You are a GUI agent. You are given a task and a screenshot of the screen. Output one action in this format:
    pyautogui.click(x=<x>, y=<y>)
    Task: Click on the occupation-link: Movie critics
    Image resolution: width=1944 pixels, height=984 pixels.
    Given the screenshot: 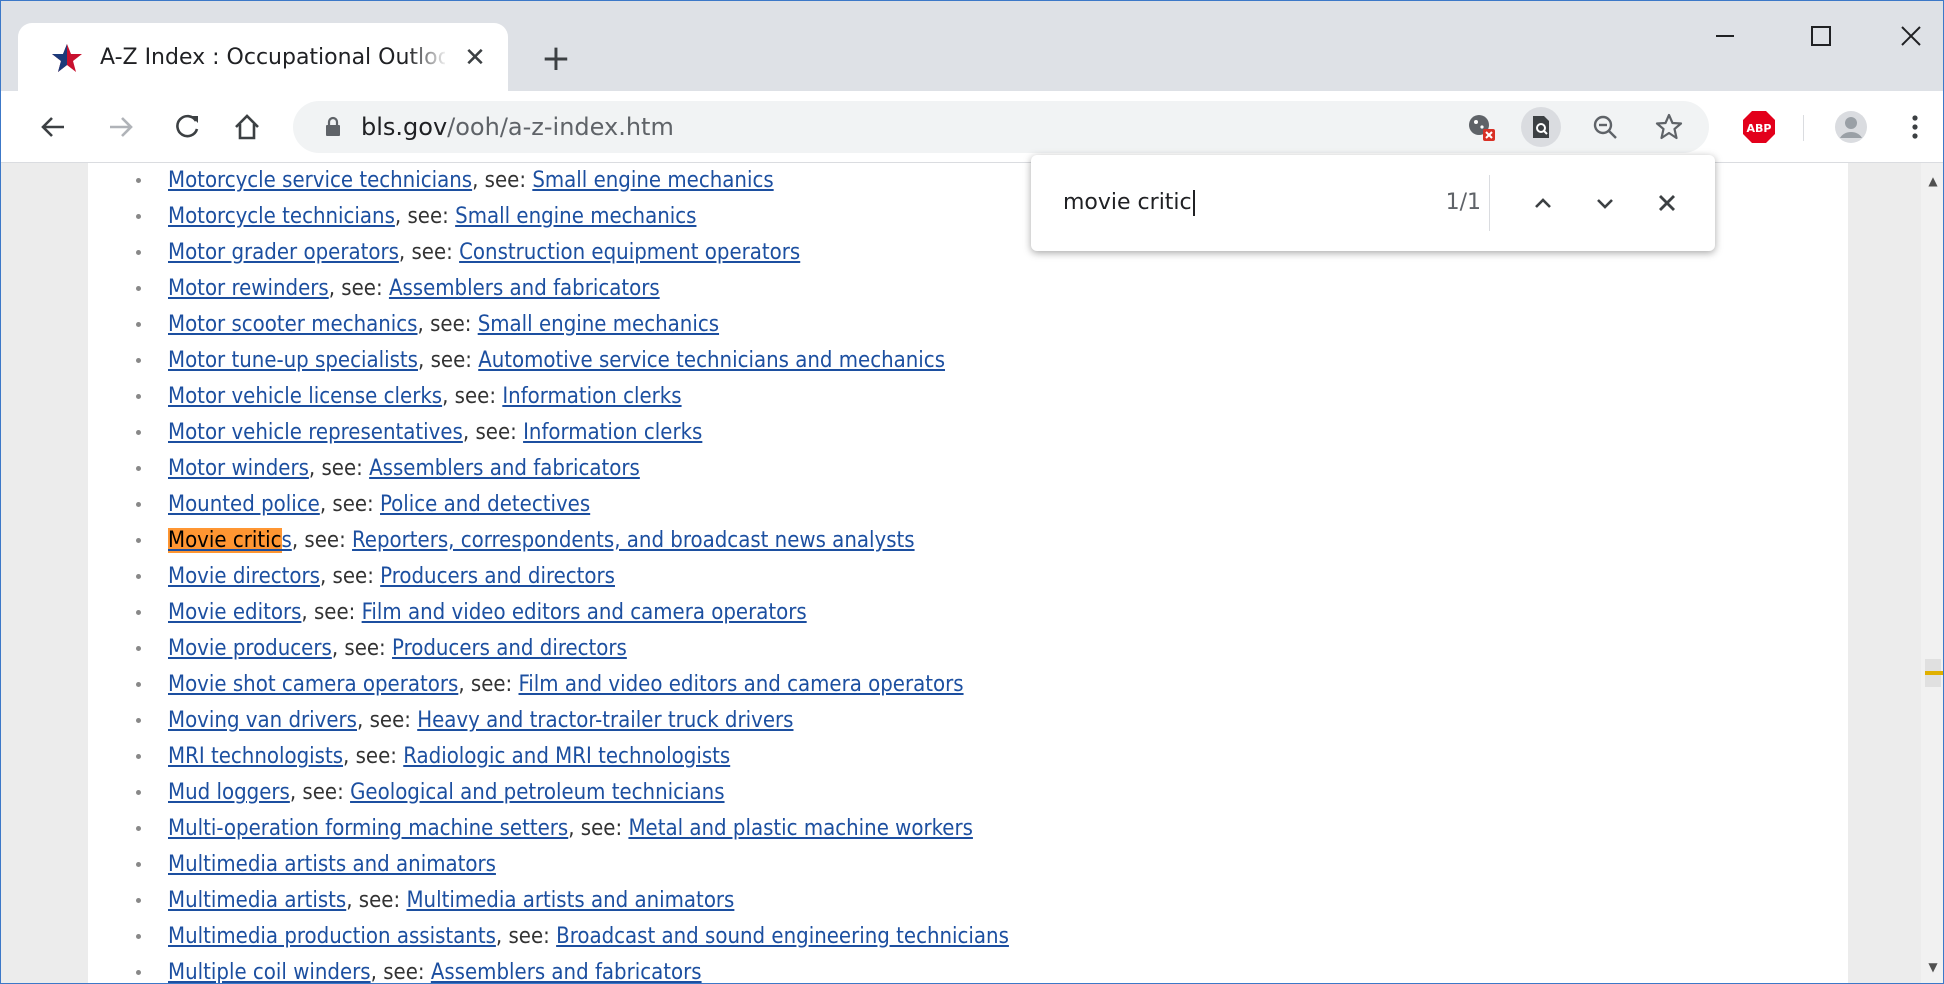 What is the action you would take?
    pyautogui.click(x=230, y=540)
    